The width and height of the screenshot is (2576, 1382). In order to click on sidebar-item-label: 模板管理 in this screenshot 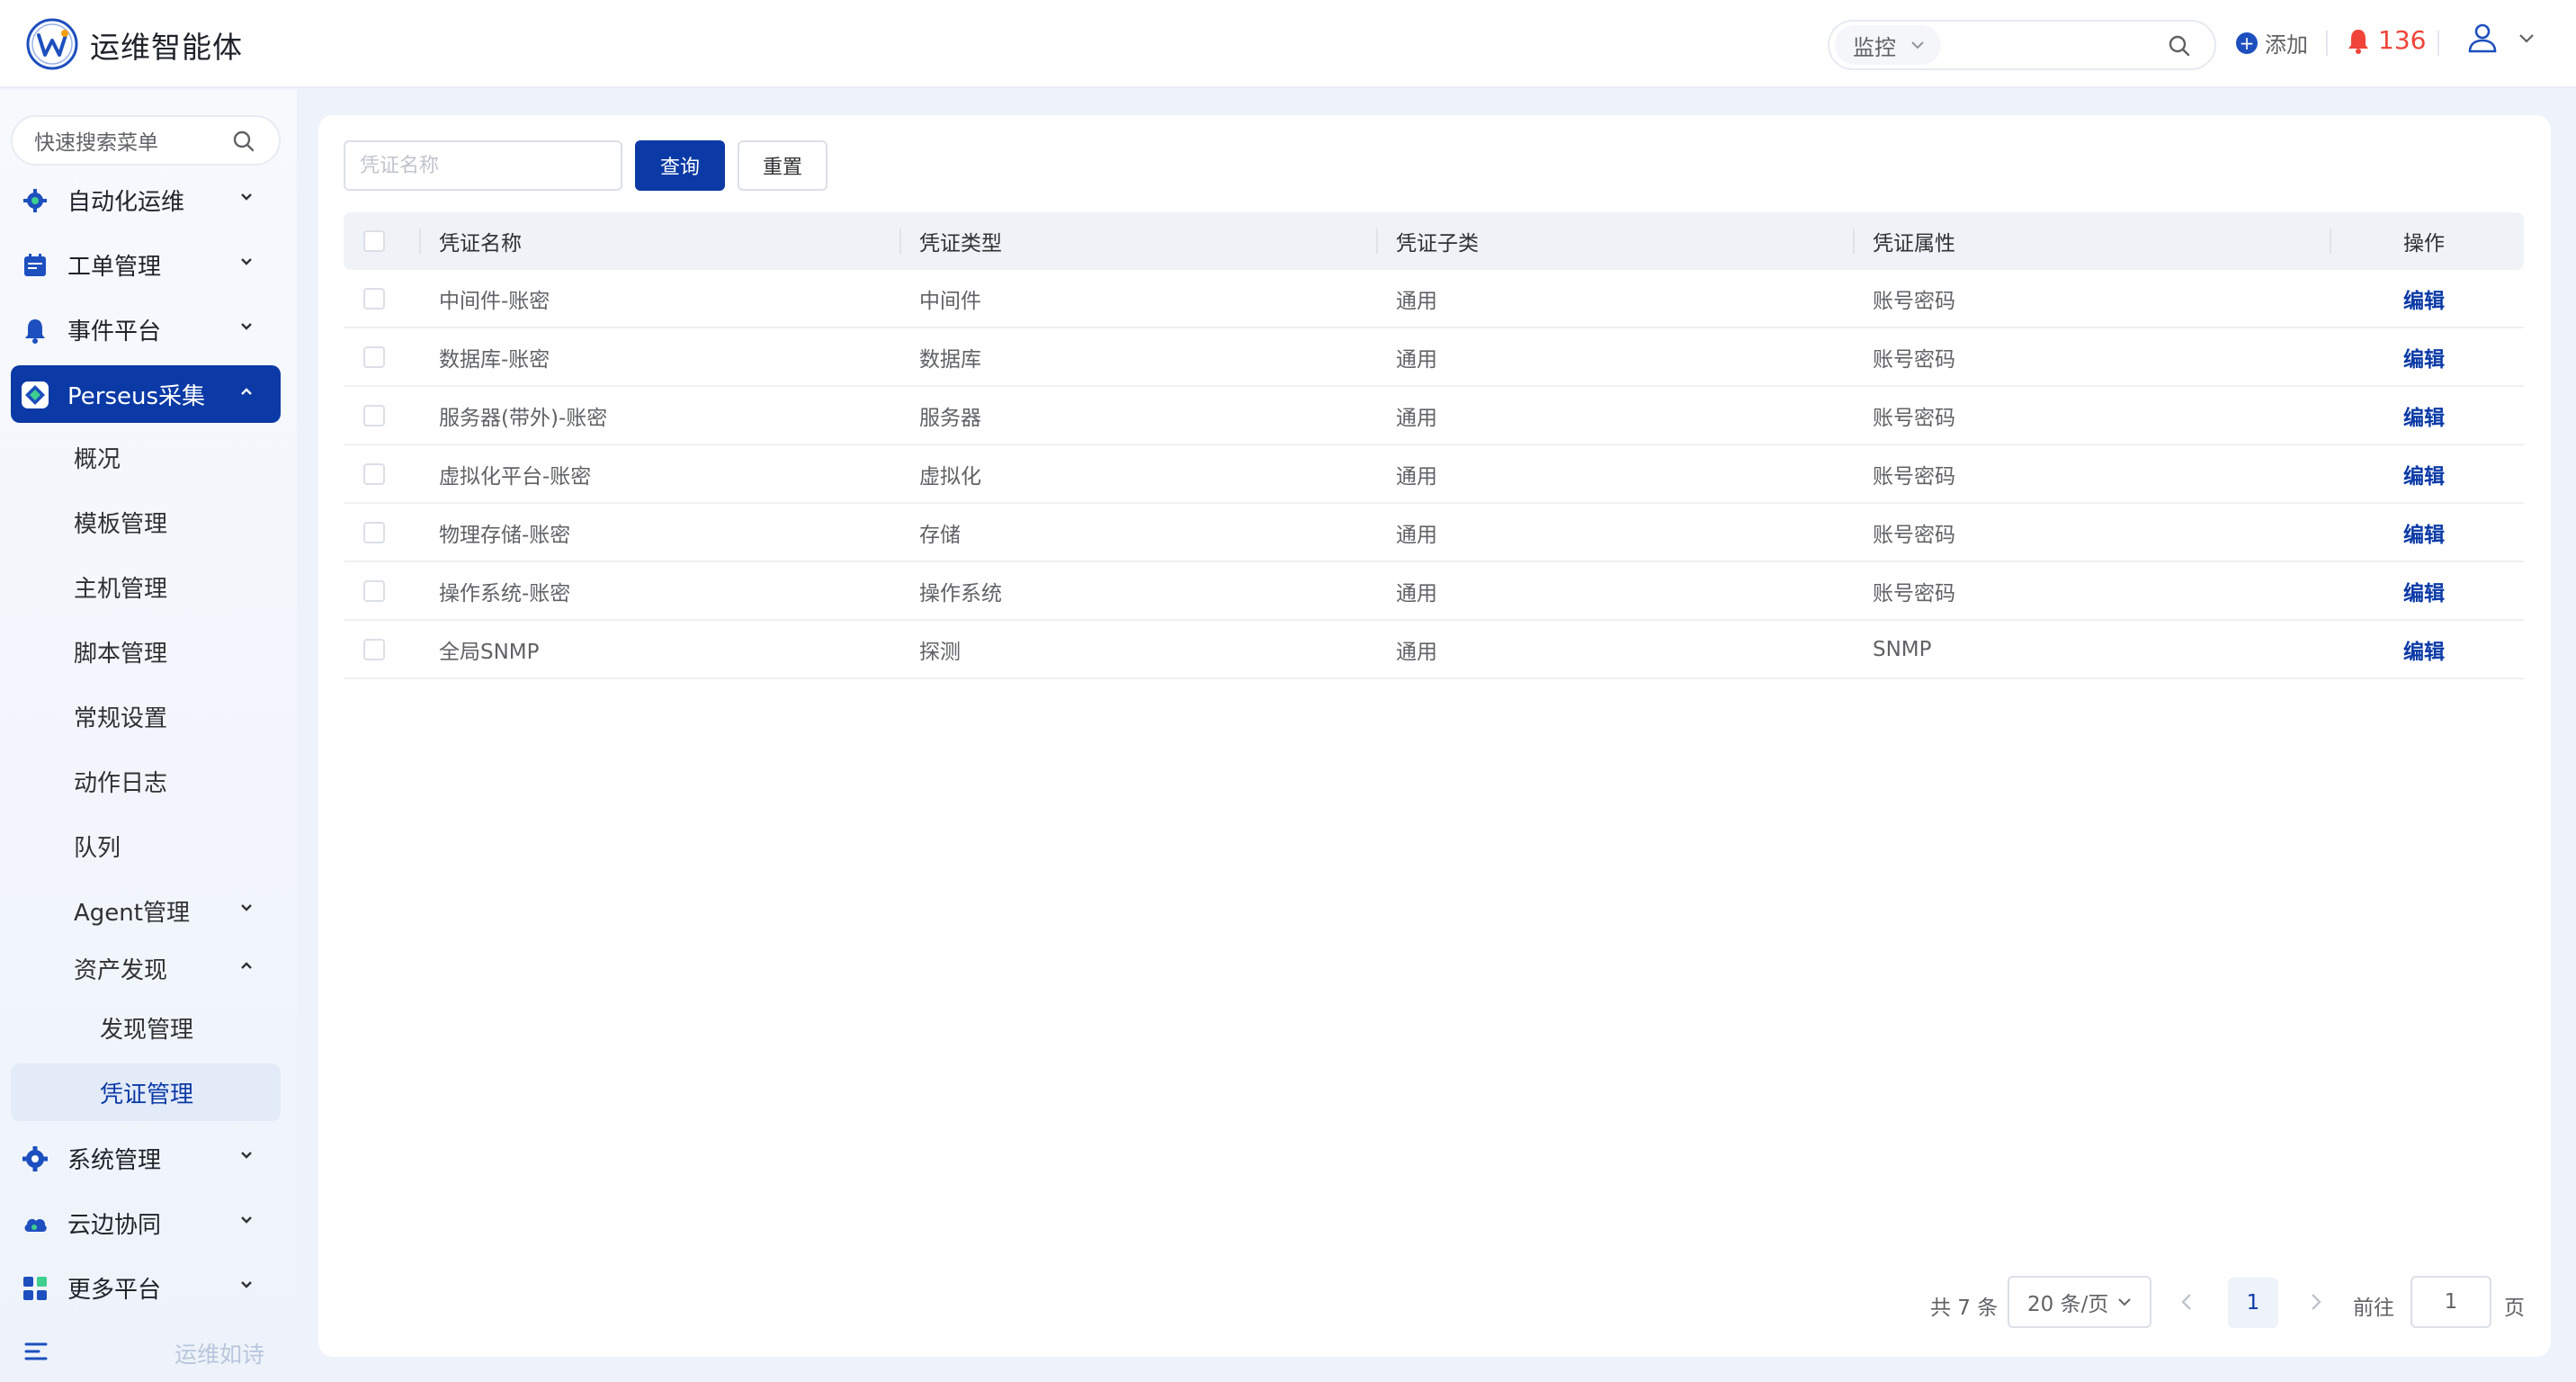, I will do `click(121, 524)`.